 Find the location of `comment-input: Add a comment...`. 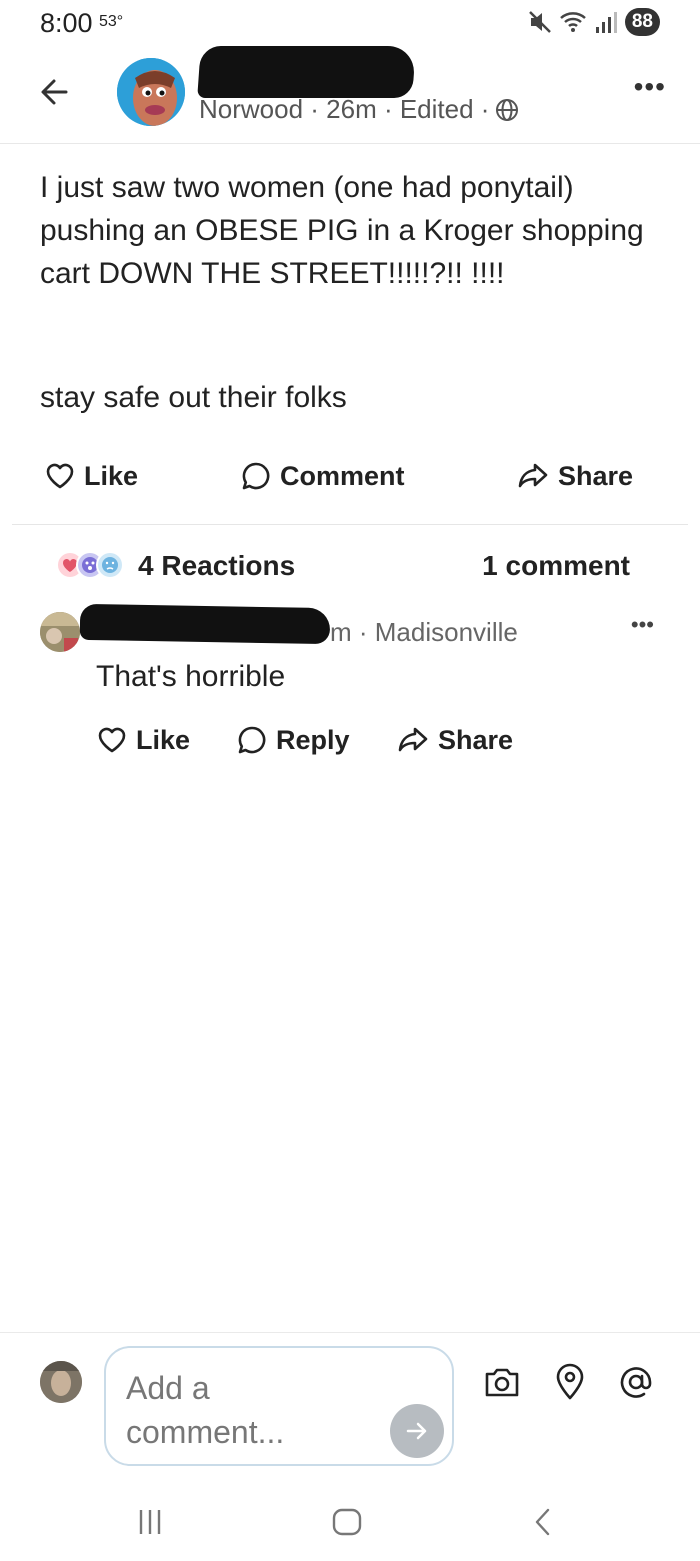

comment-input: Add a comment... is located at coordinates (279, 1406).